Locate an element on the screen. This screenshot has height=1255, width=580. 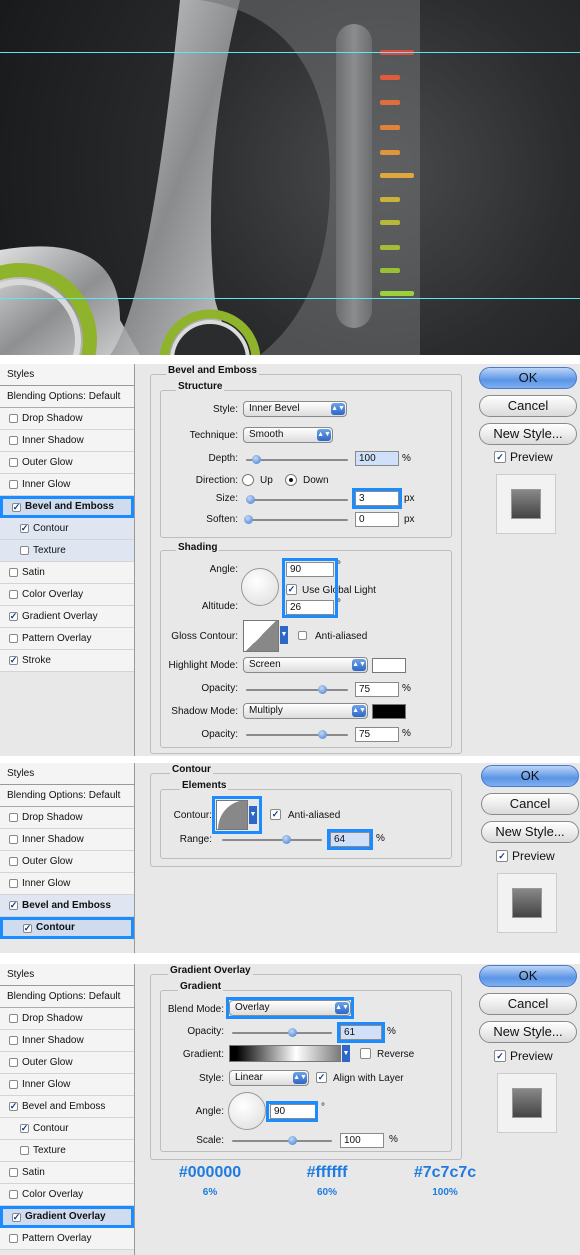
opacity-input: 61 is located at coordinates (361, 1032).